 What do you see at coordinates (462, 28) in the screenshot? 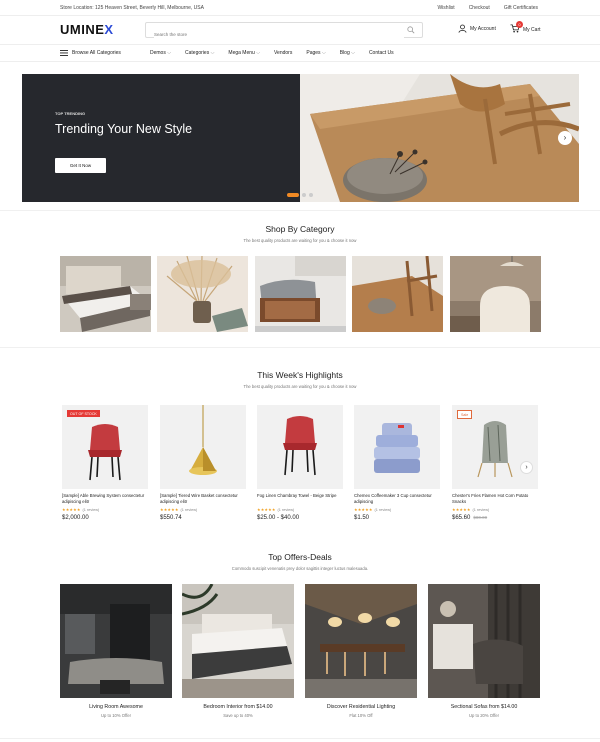
I see `user-icon` at bounding box center [462, 28].